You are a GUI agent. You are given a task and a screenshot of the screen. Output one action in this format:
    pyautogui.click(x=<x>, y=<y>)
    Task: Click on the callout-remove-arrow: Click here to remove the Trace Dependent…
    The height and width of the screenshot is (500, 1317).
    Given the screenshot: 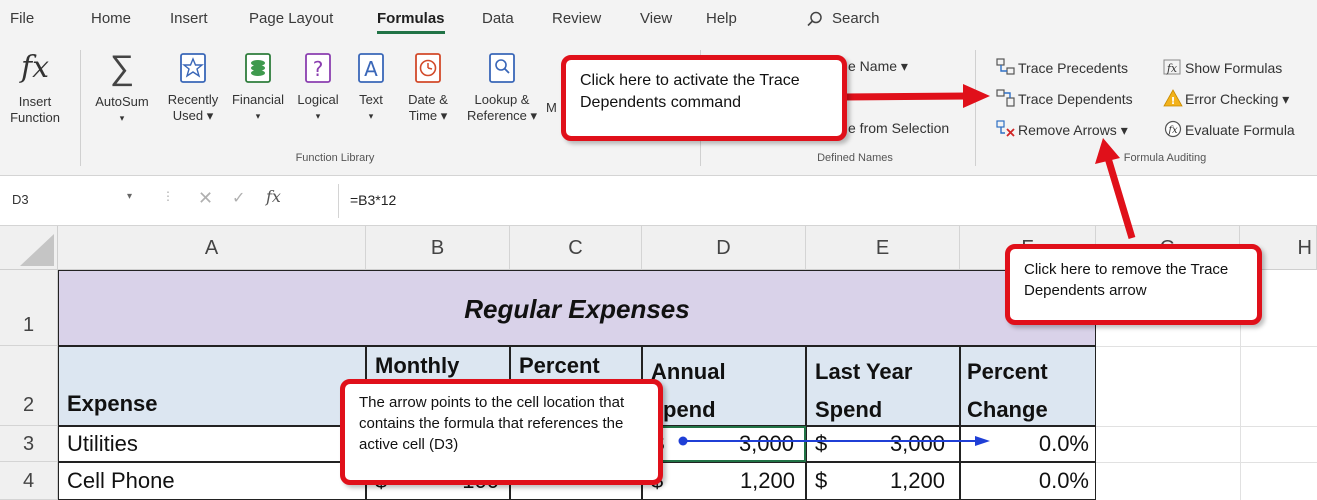 What is the action you would take?
    pyautogui.click(x=1133, y=284)
    